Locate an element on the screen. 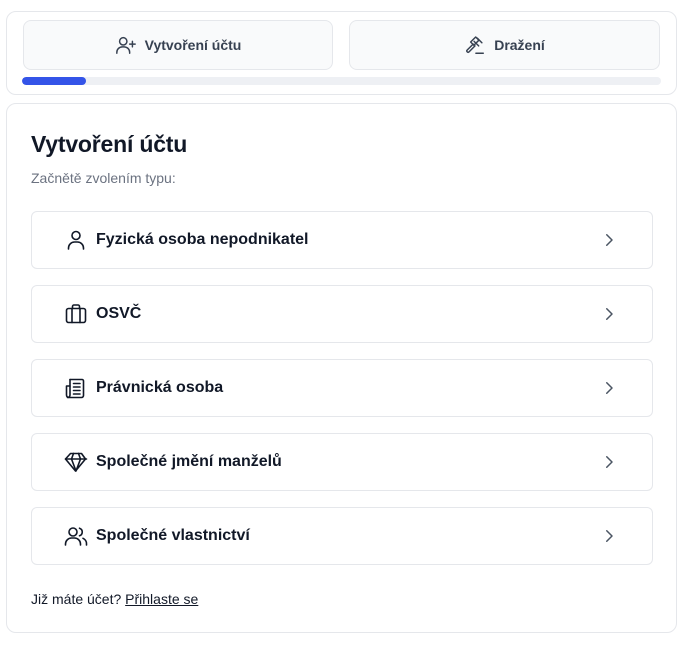 The height and width of the screenshot is (646, 679). tab-create-account: Vytvoření účtu is located at coordinates (178, 45).